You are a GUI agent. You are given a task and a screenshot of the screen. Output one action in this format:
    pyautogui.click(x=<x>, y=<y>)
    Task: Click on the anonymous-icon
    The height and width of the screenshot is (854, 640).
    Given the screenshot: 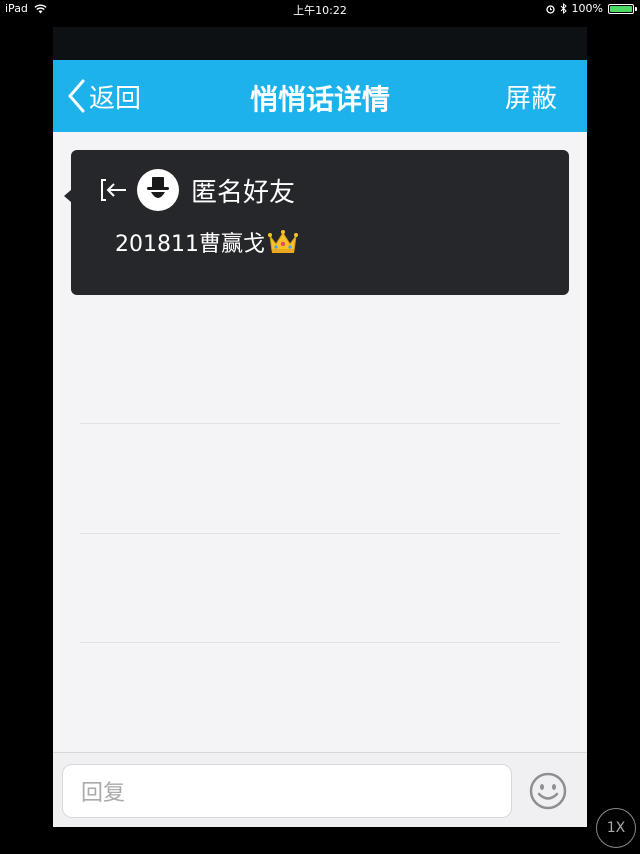 What is the action you would take?
    pyautogui.click(x=158, y=187)
    